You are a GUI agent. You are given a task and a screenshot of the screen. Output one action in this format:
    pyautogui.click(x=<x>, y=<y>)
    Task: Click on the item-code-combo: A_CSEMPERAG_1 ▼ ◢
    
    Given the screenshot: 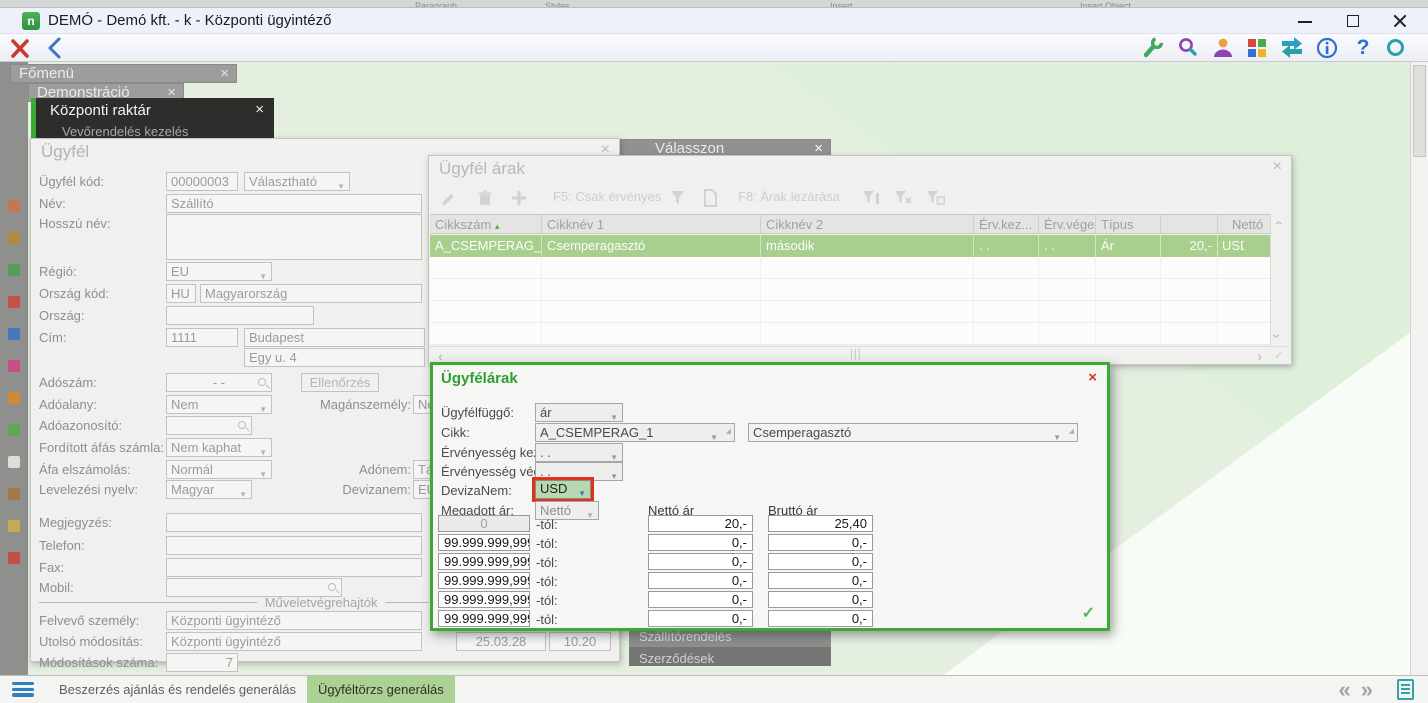 What is the action you would take?
    pyautogui.click(x=635, y=432)
    